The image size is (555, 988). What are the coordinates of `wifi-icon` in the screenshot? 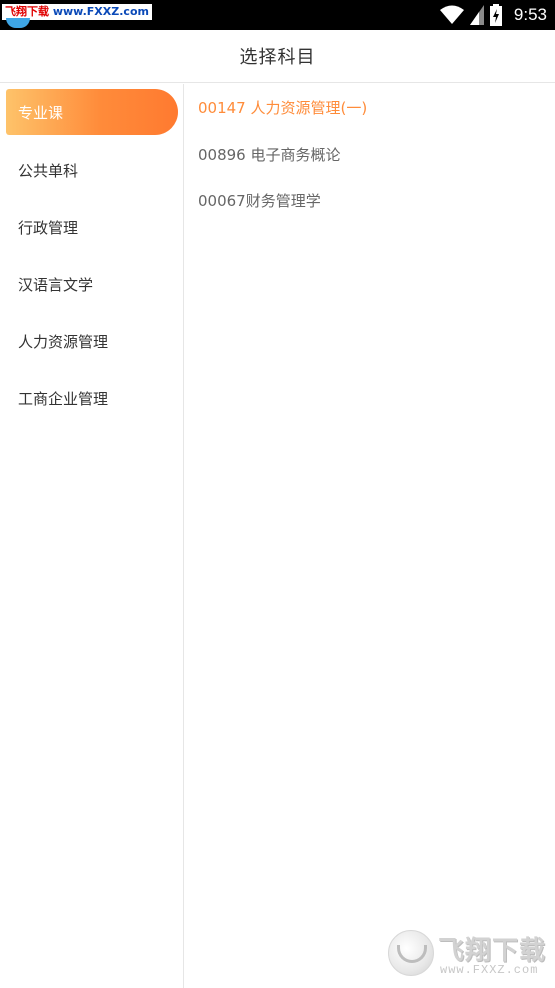 It's located at (451, 14).